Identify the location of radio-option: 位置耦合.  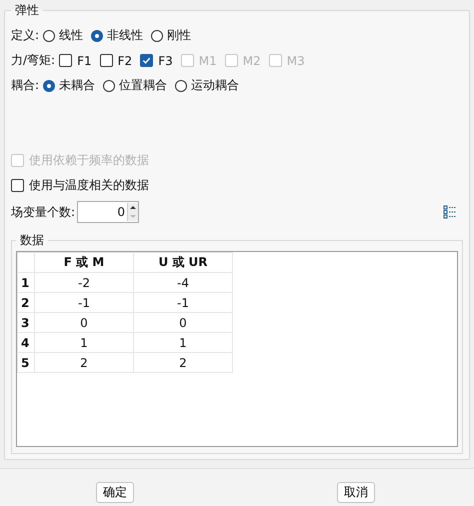
(135, 85).